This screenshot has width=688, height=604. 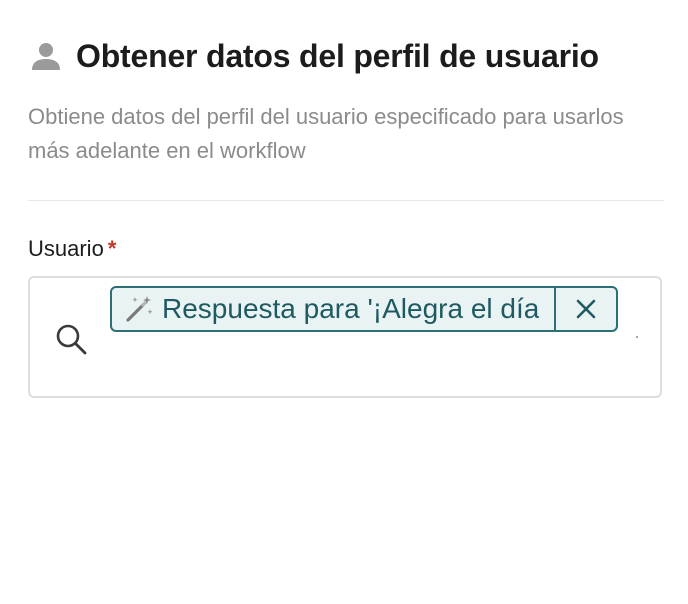 What do you see at coordinates (337, 56) in the screenshot?
I see `page-title: Obtener datos del perfil de usuario` at bounding box center [337, 56].